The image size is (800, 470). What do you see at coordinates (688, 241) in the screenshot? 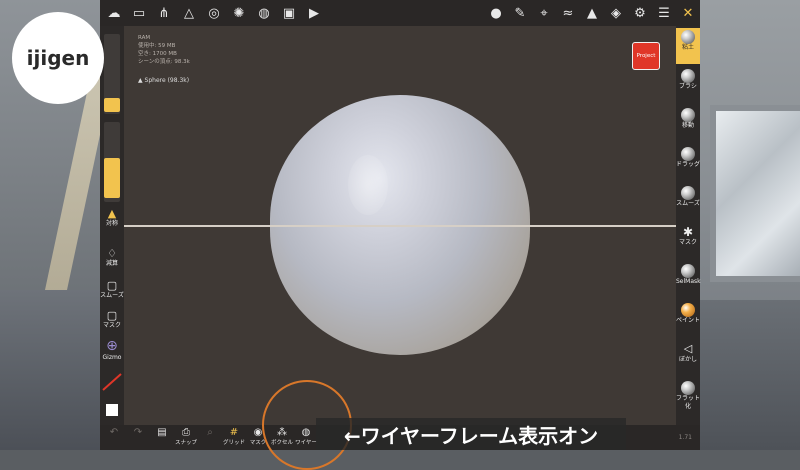
I see `tool-mask: ✱ マスク` at bounding box center [688, 241].